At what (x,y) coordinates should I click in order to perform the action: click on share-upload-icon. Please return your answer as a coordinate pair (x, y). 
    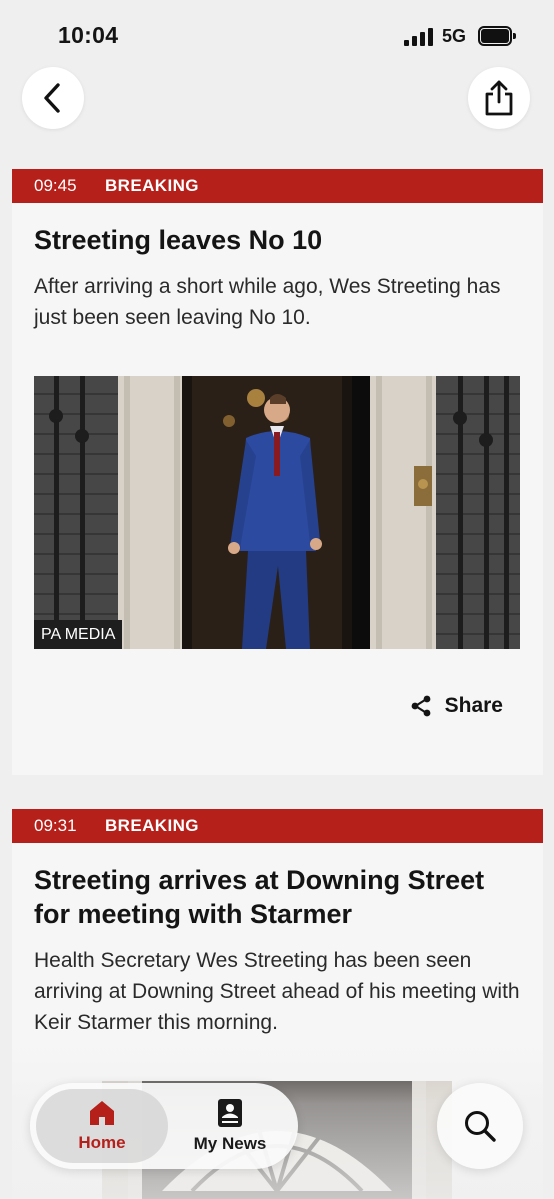
    Looking at the image, I should click on (499, 98).